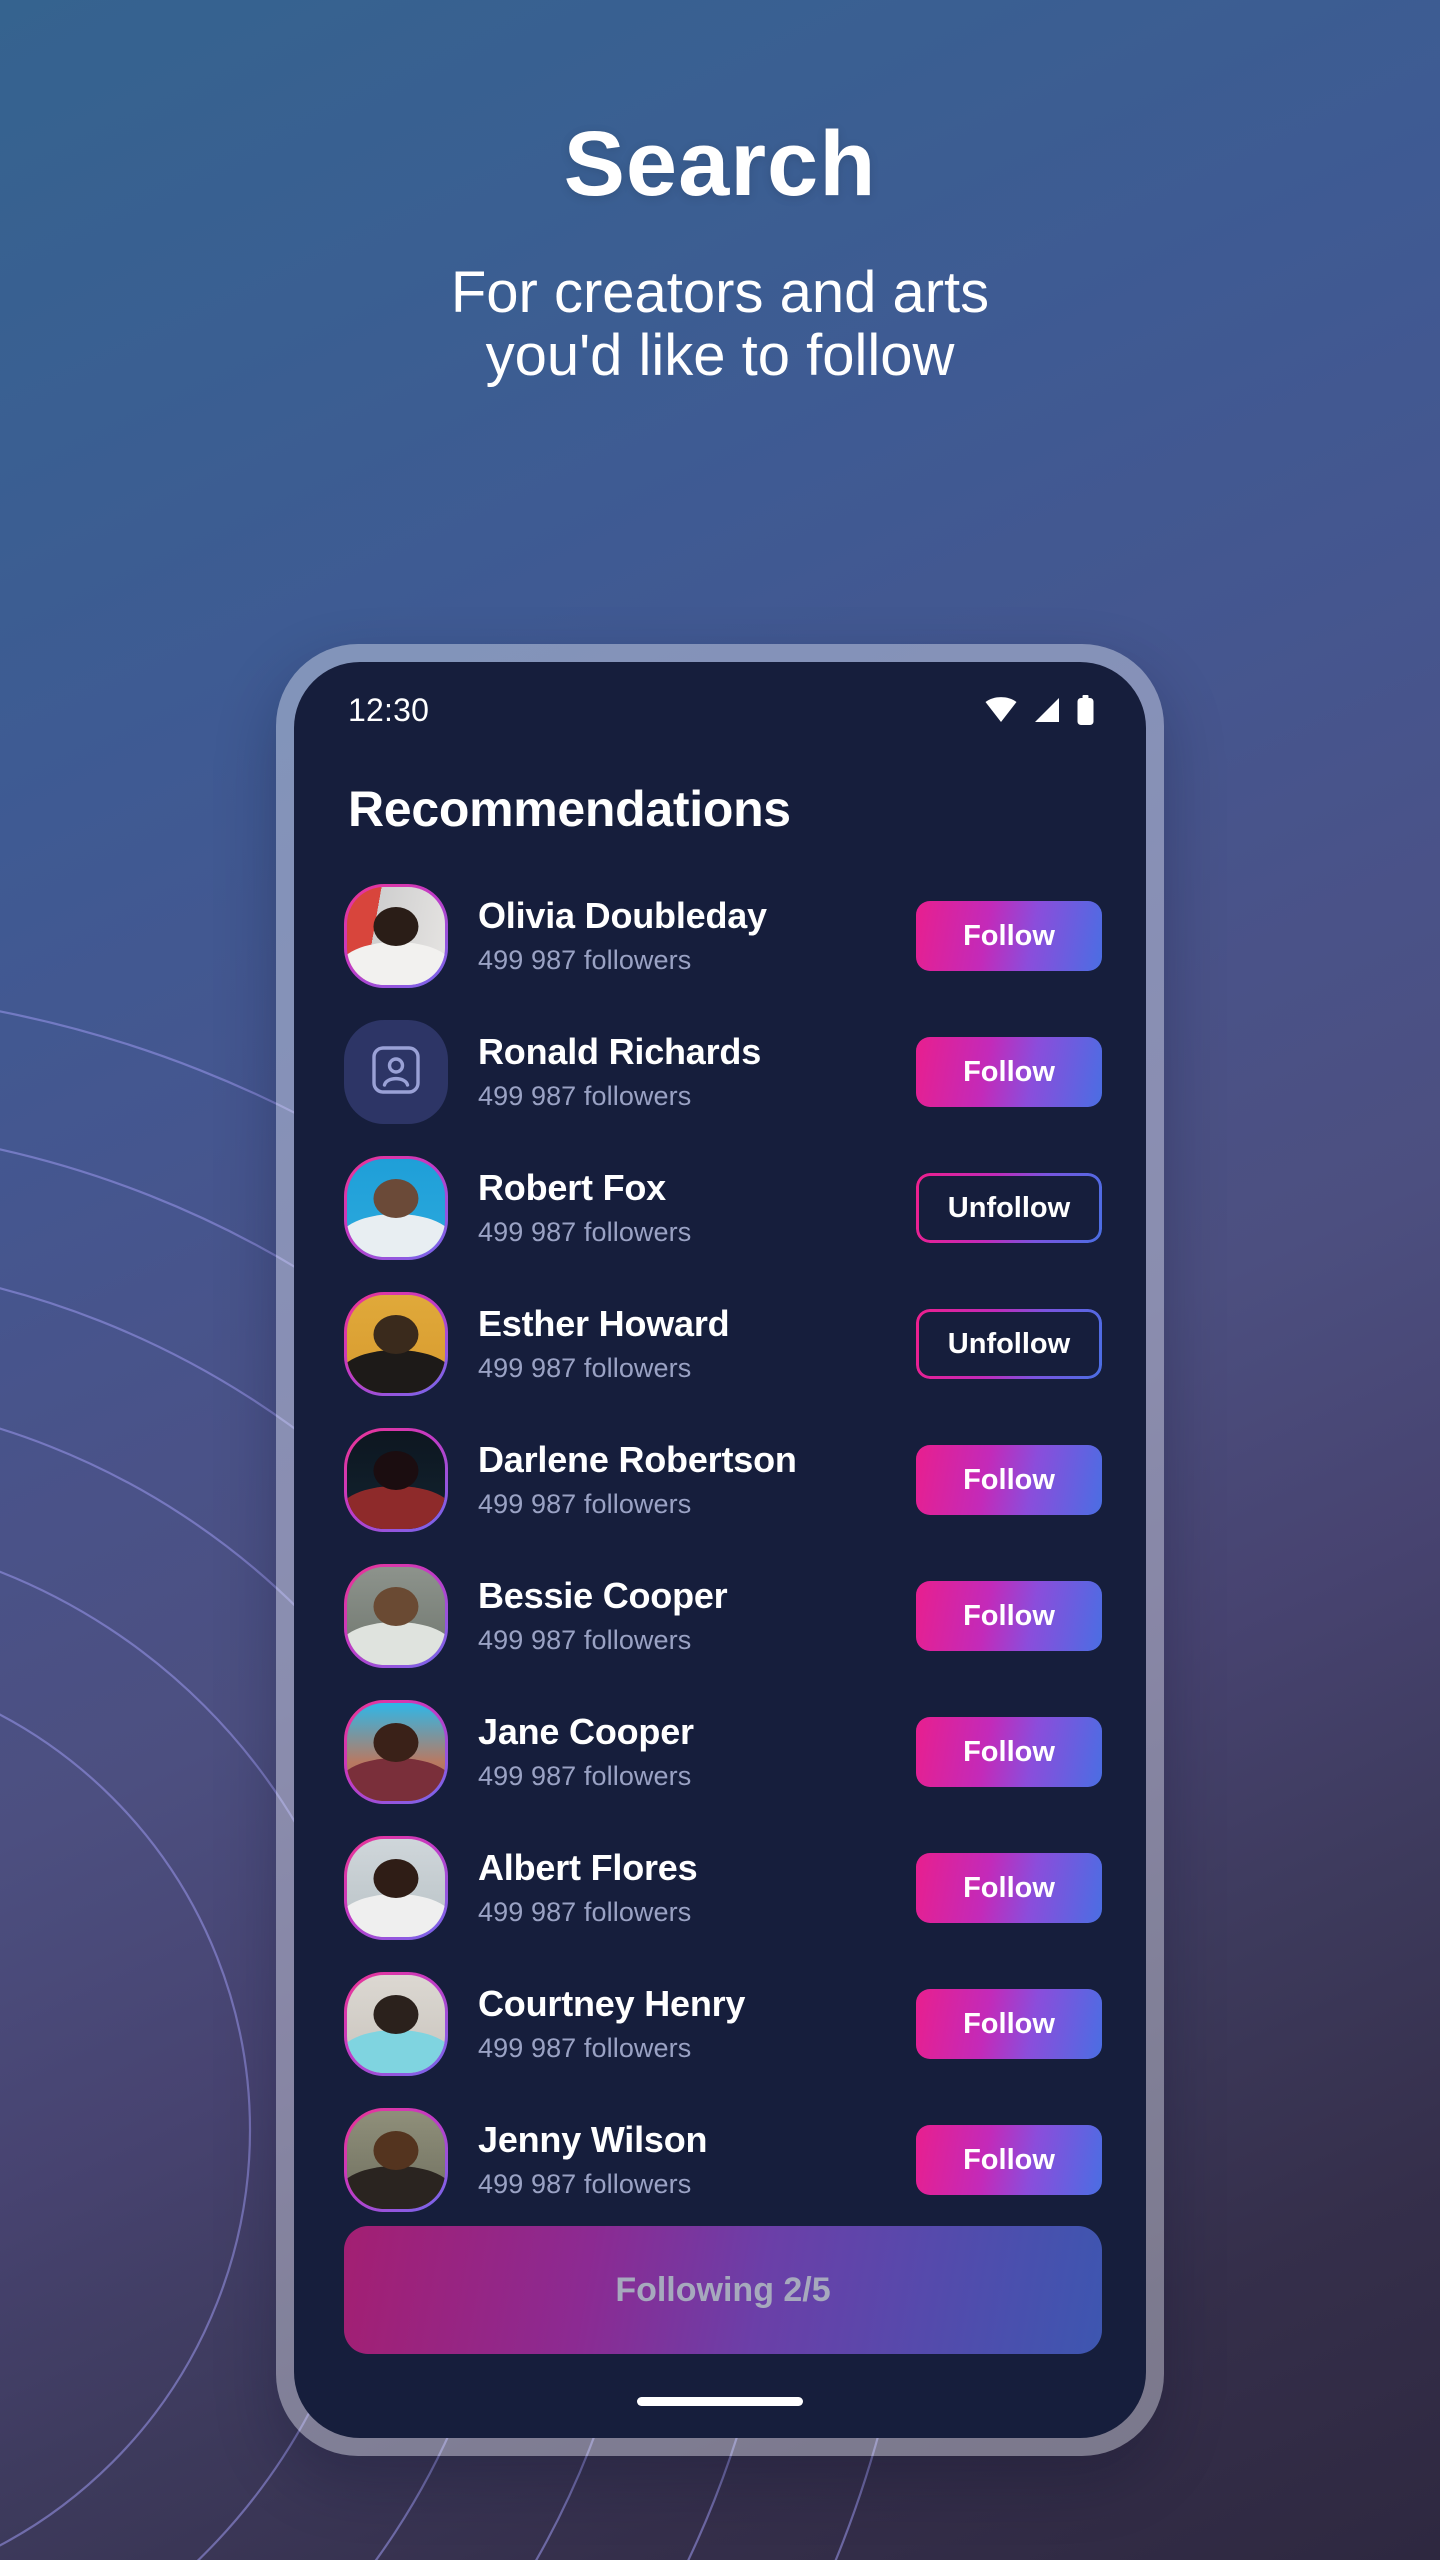  I want to click on status-bar: 12:30, so click(720, 710).